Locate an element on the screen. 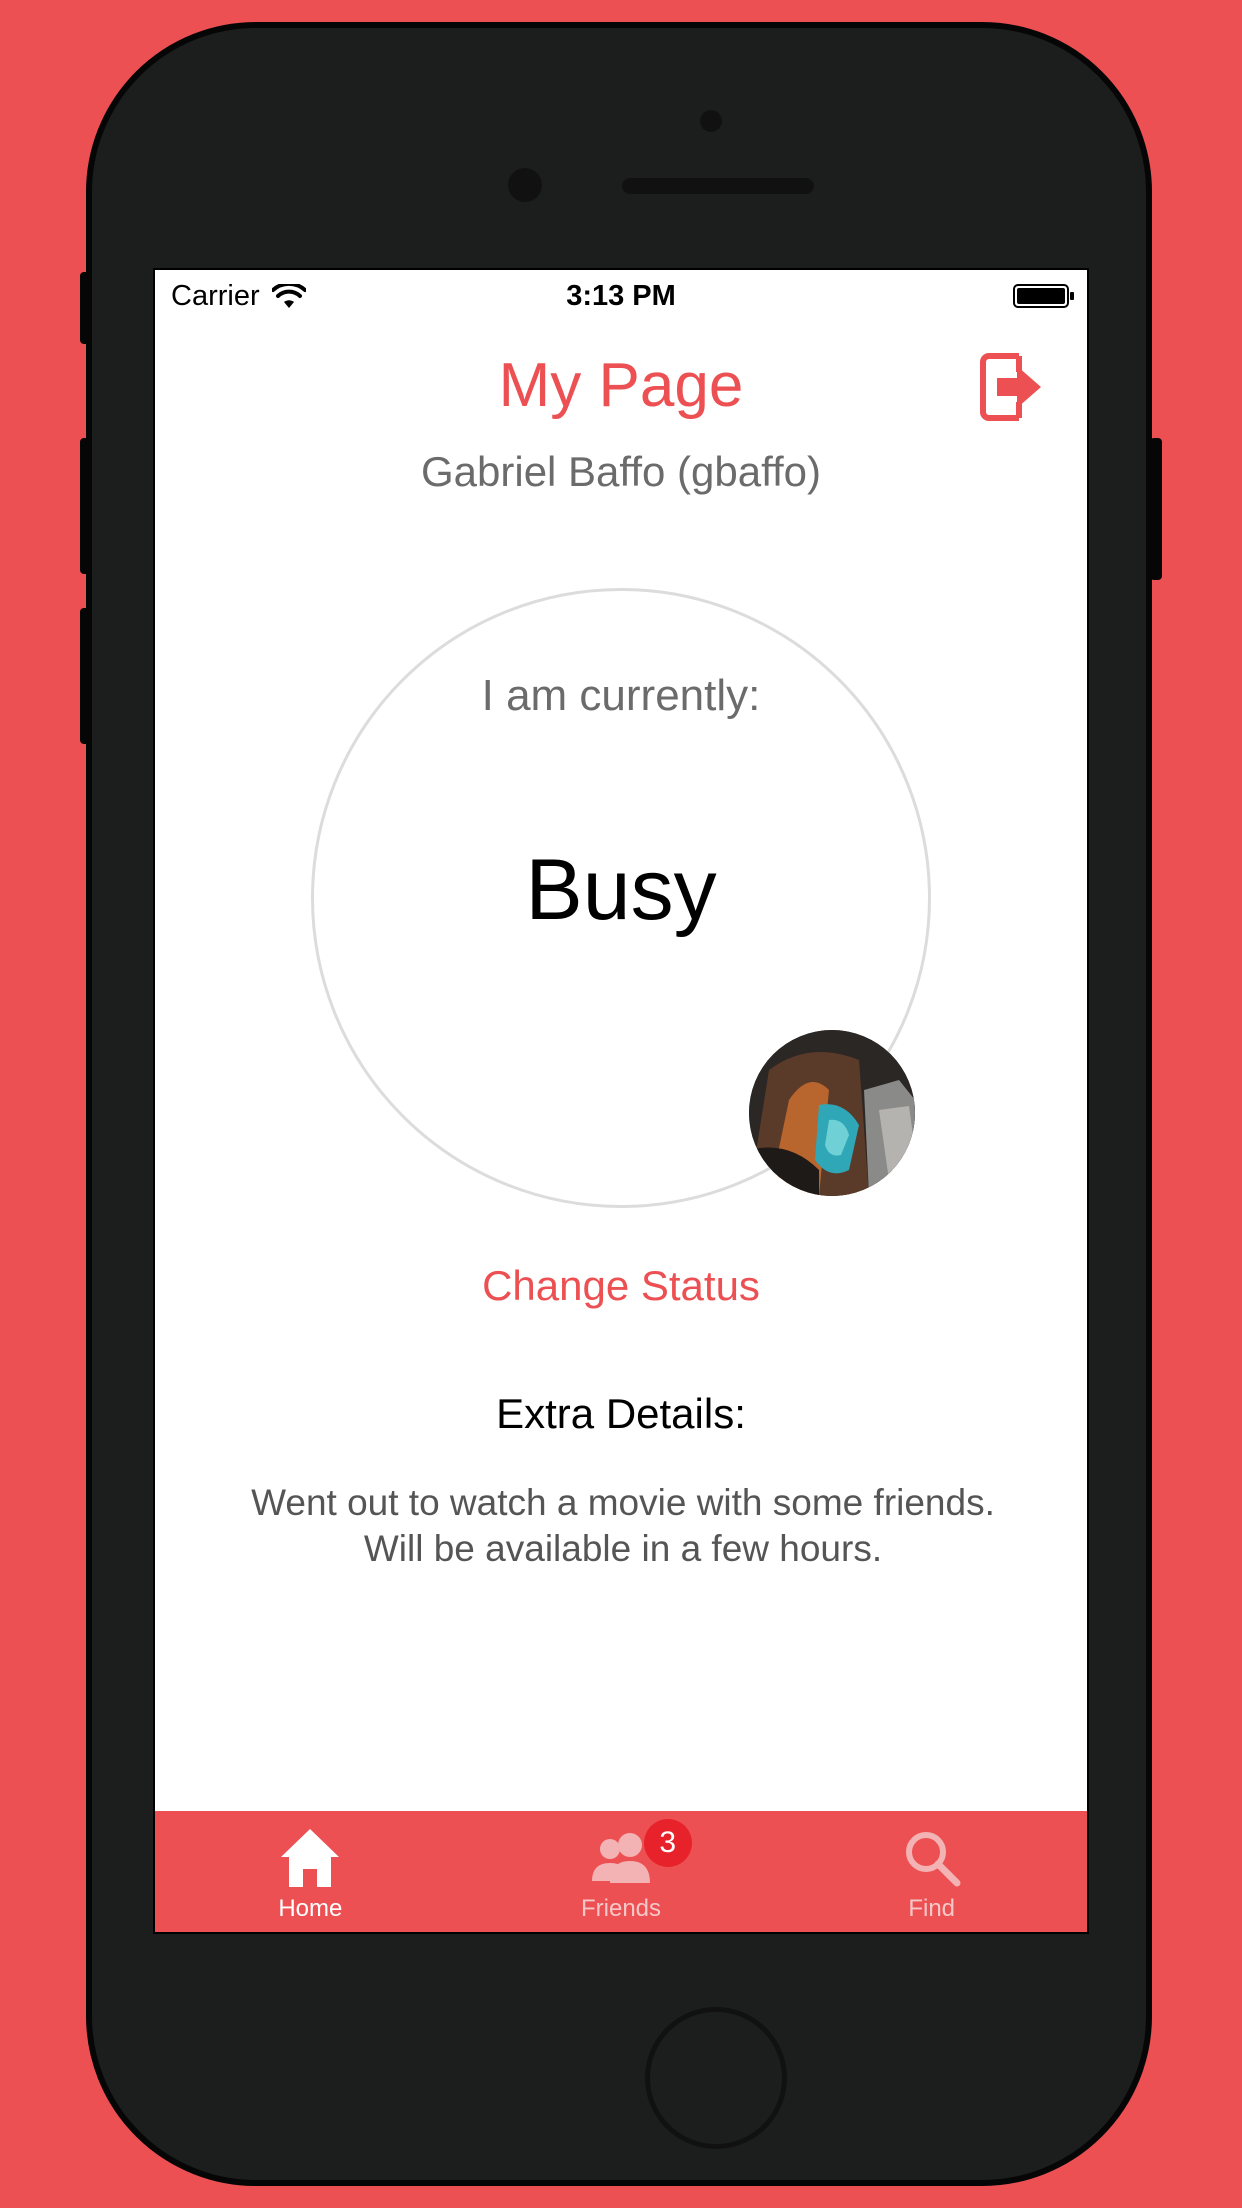  tab-home: Home is located at coordinates (310, 1871).